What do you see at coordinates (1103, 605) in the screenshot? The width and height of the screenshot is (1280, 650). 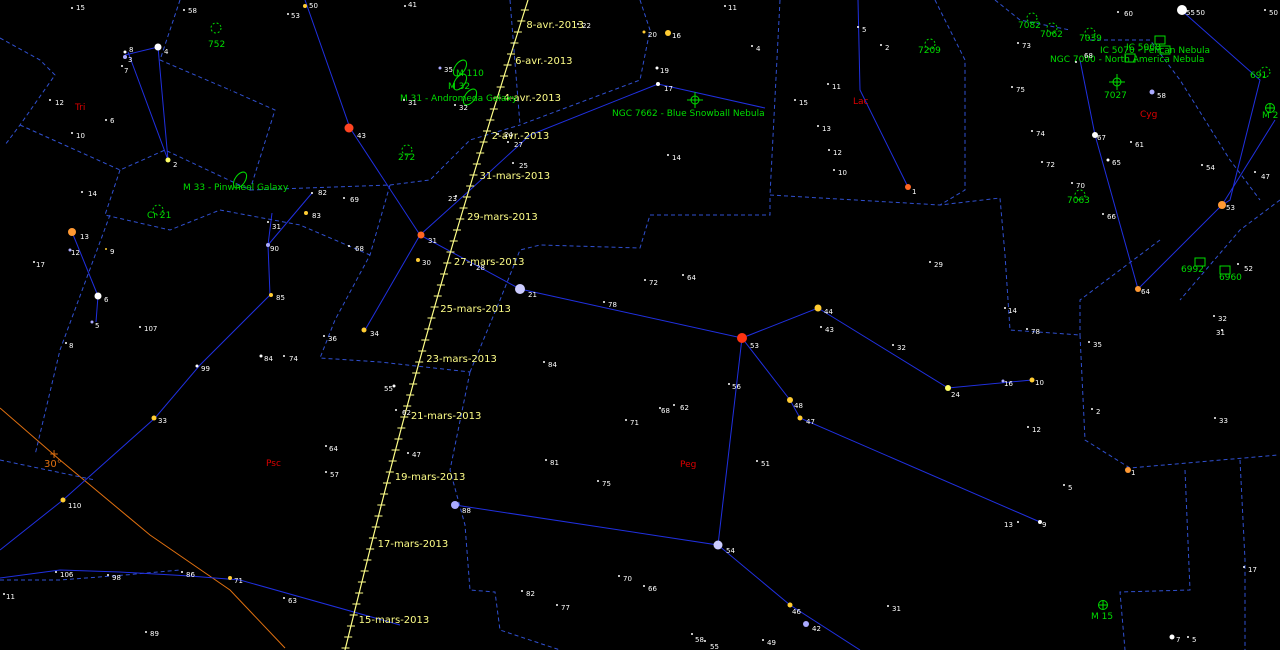 I see `globular-cluster-icon` at bounding box center [1103, 605].